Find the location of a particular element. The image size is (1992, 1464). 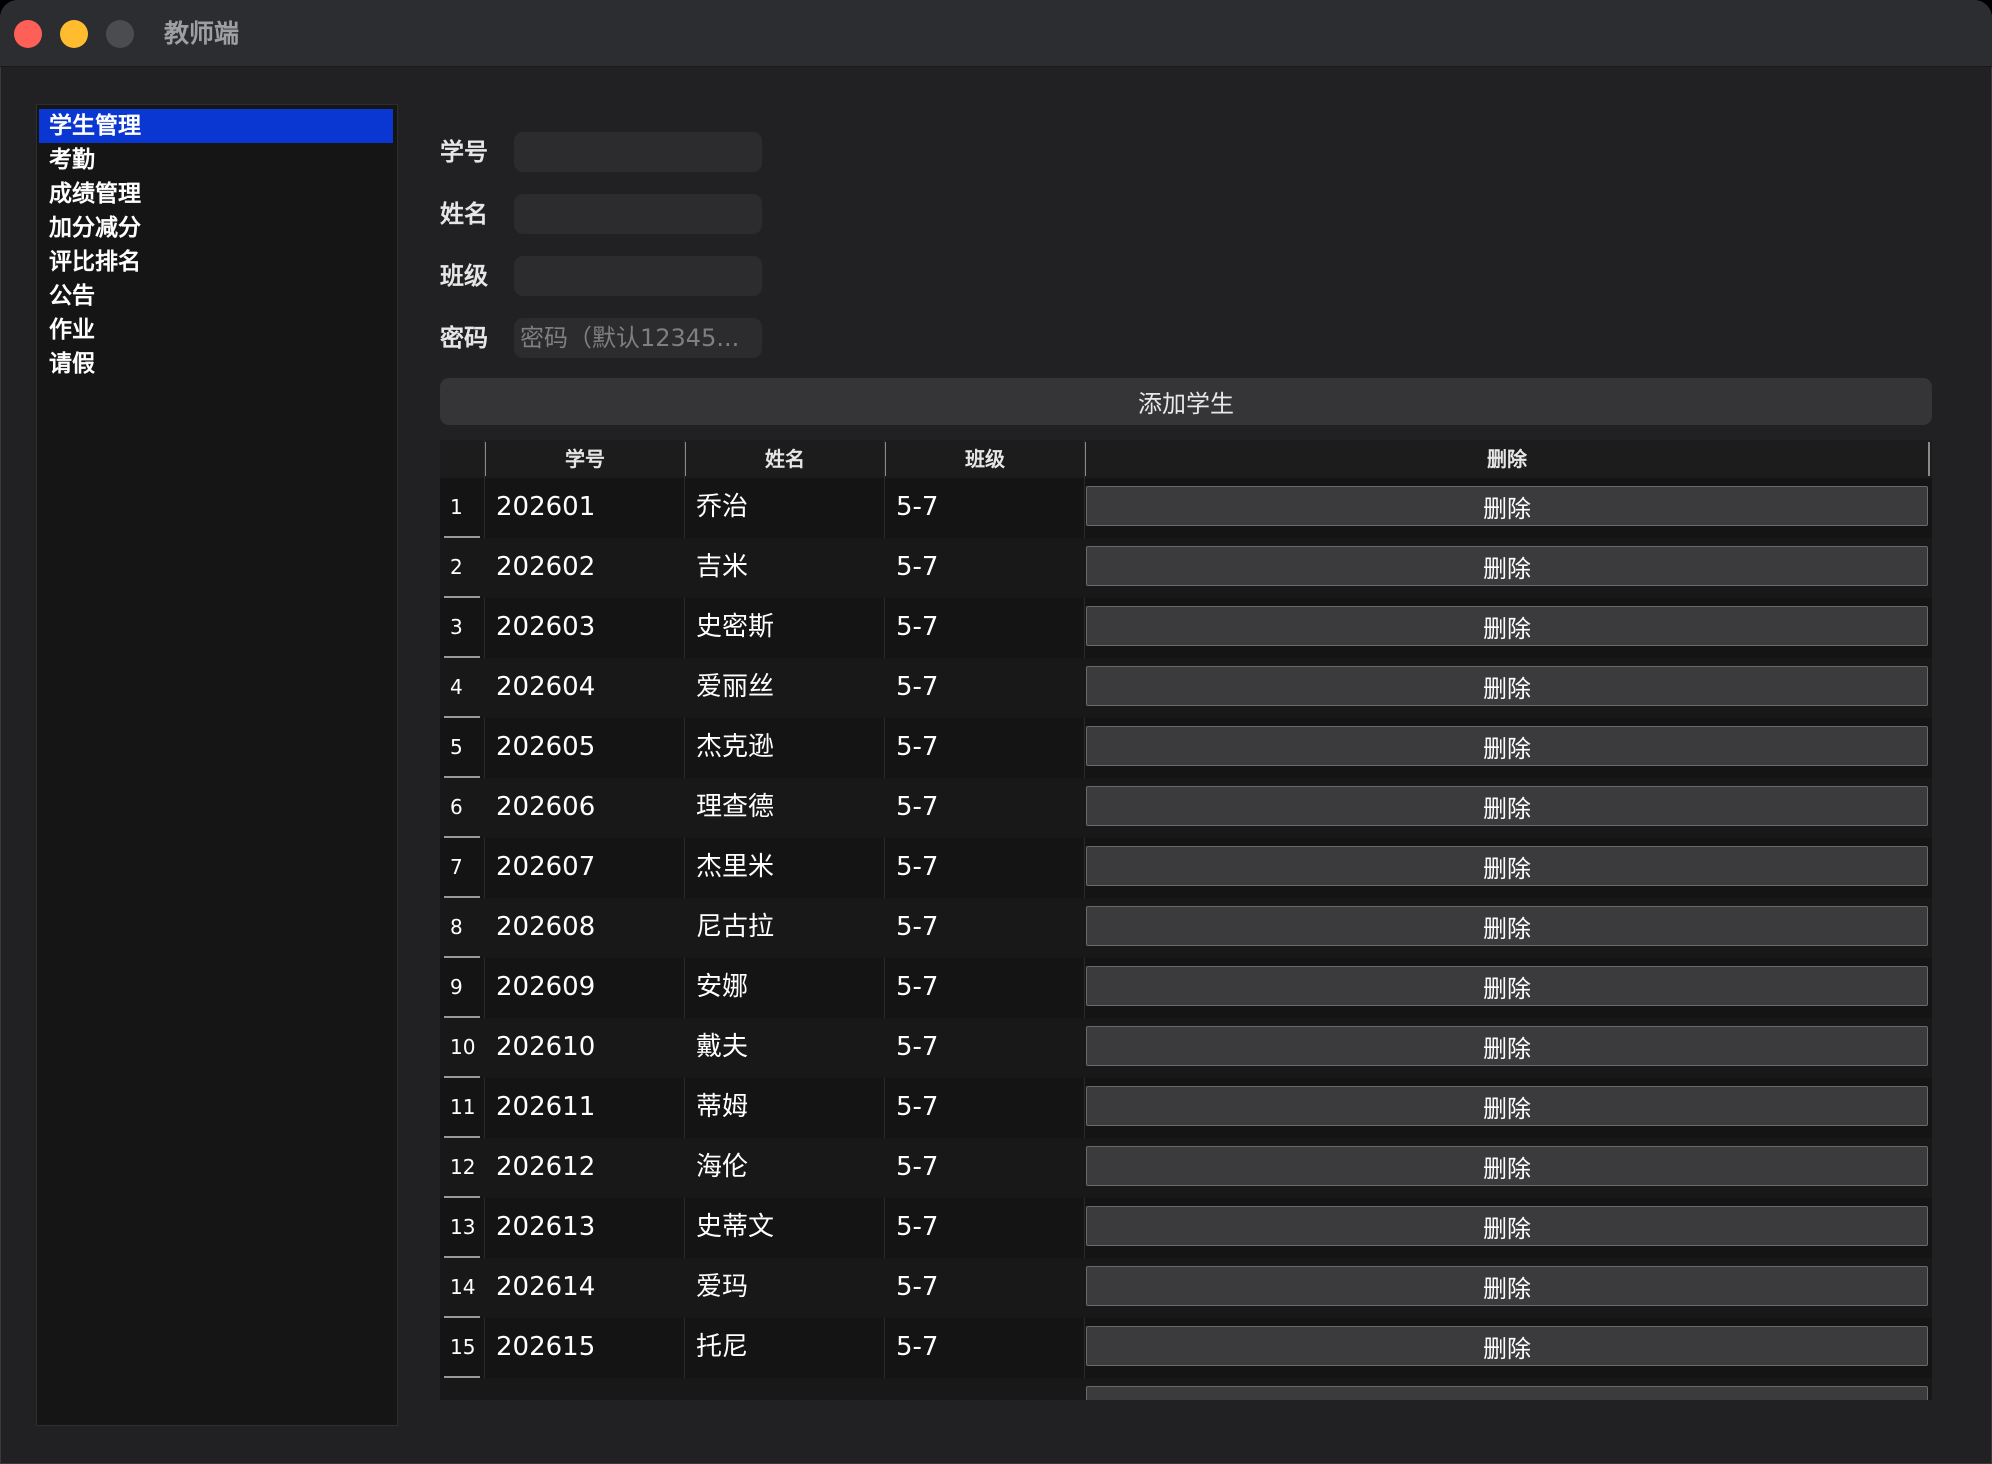

table-row: 5 202605 杰克逊 5-7 删除 is located at coordinates (1186, 748).